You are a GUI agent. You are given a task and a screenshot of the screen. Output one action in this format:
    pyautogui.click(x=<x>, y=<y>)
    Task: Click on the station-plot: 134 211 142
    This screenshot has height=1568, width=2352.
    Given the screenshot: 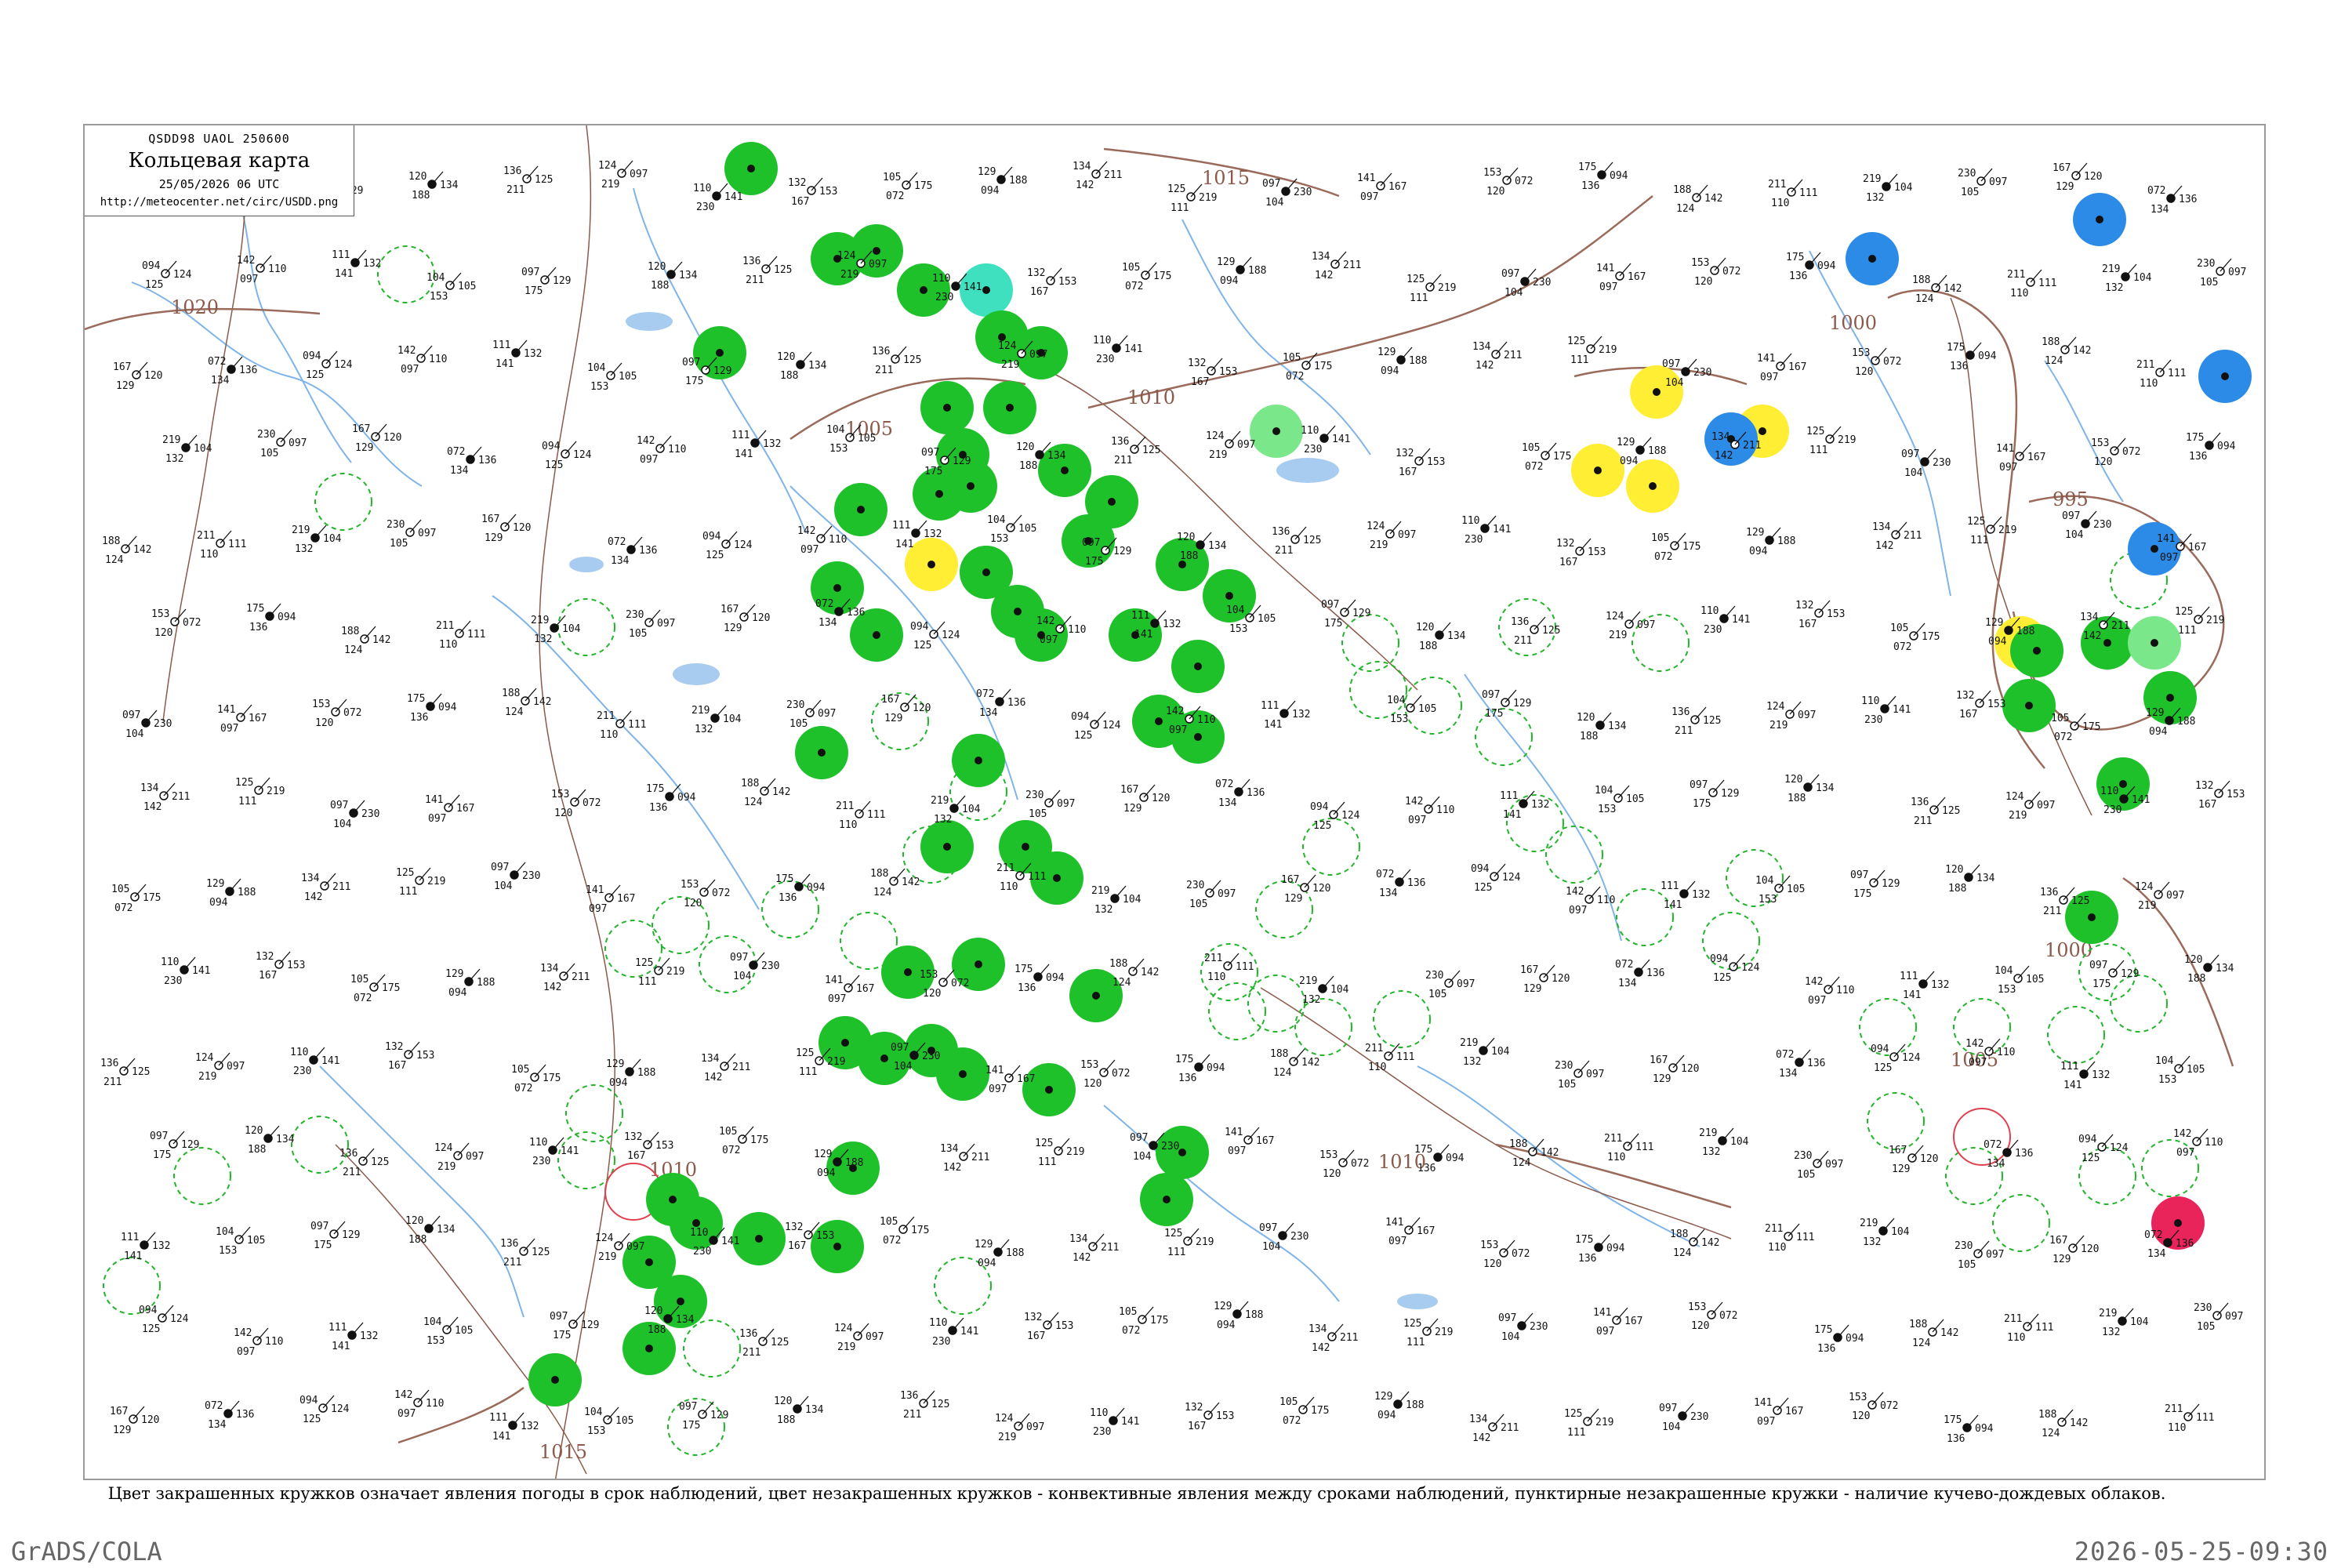 What is the action you would take?
    pyautogui.click(x=1897, y=536)
    